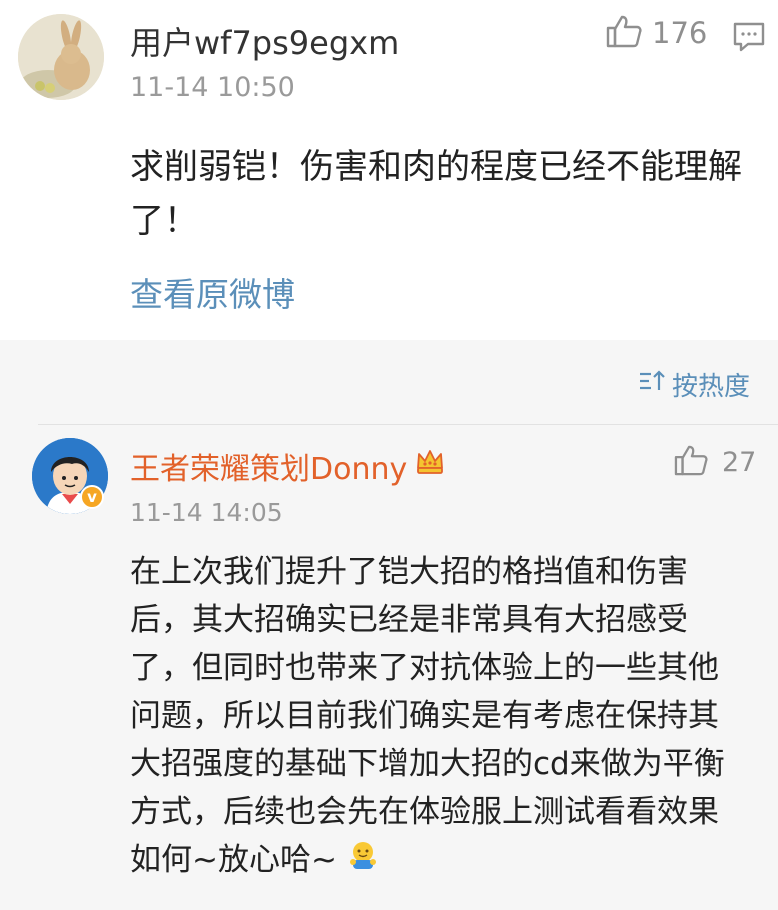 This screenshot has width=778, height=910. I want to click on divider, so click(408, 424).